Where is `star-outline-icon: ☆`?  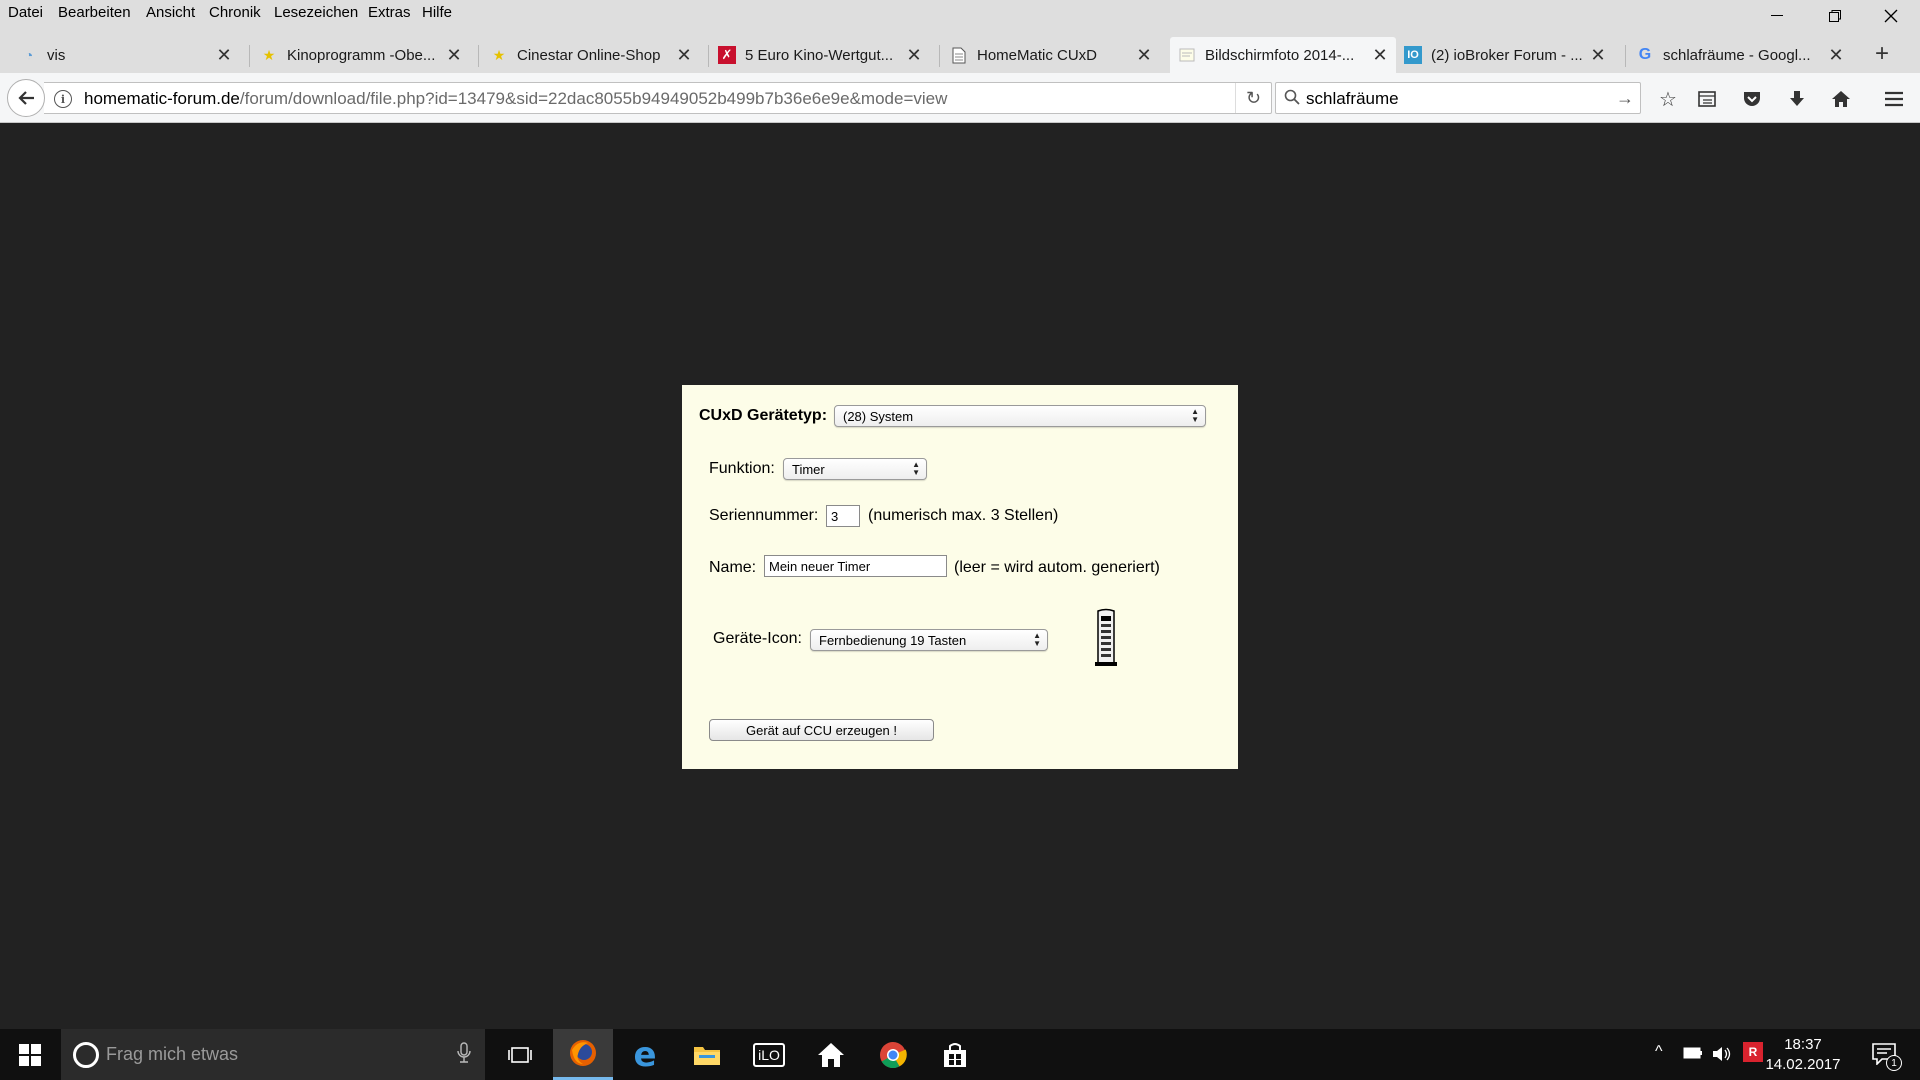 star-outline-icon: ☆ is located at coordinates (1668, 99).